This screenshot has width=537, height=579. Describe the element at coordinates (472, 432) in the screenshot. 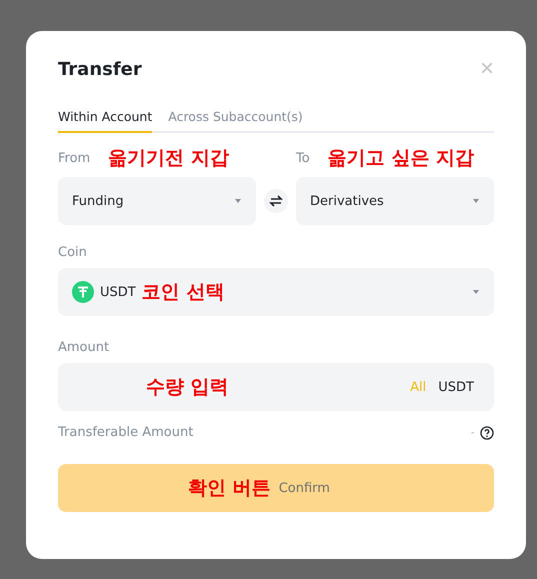

I see `transferable-value: -` at that location.